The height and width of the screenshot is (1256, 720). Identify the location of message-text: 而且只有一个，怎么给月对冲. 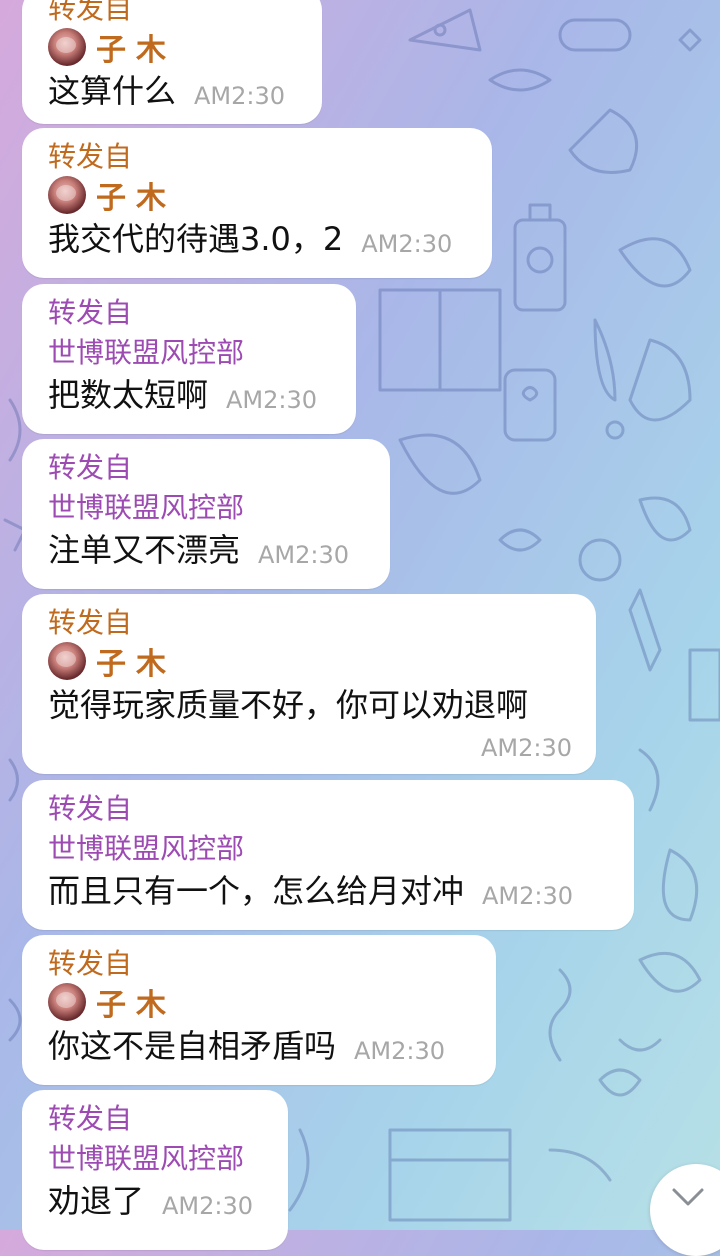
(256, 891).